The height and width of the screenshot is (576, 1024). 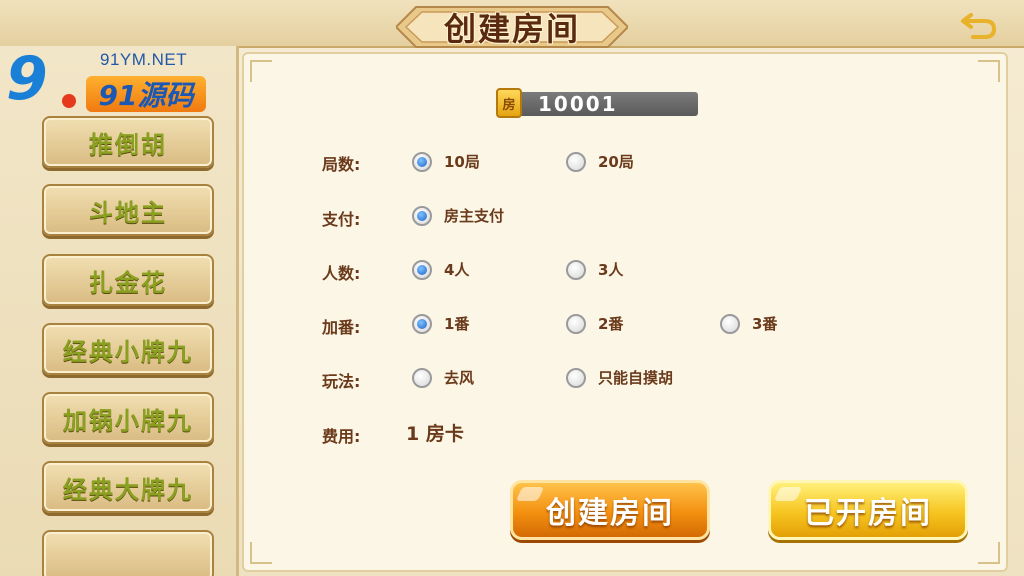 What do you see at coordinates (144, 59) in the screenshot?
I see `logo-url: 91YM.NET` at bounding box center [144, 59].